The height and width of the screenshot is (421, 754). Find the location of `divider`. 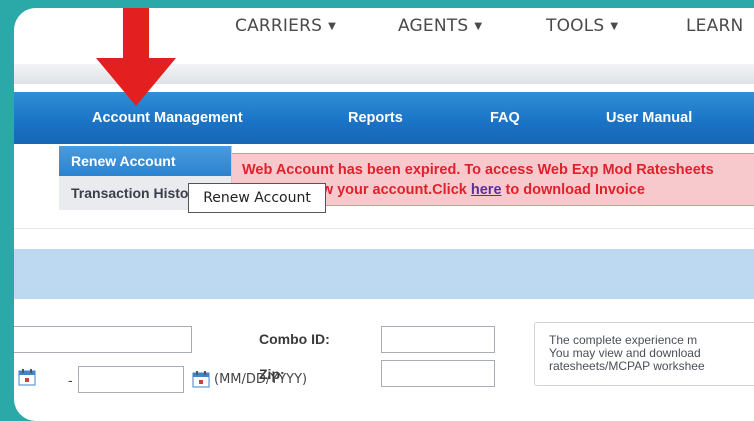

divider is located at coordinates (384, 228).